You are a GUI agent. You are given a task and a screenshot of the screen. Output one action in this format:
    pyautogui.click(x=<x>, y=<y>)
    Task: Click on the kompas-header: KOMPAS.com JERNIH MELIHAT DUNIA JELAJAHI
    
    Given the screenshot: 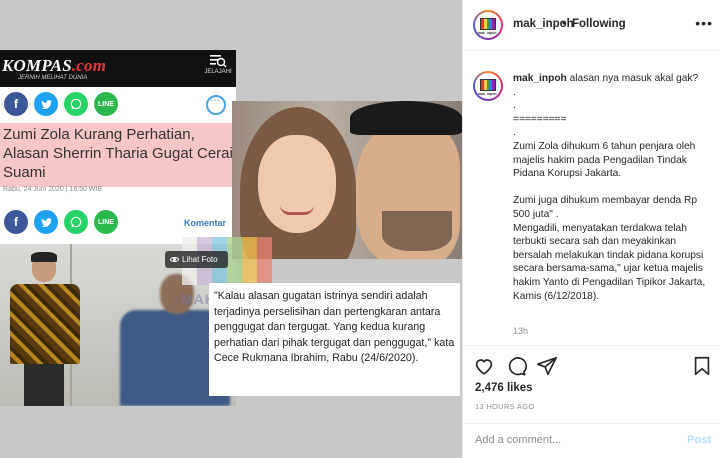 What is the action you would take?
    pyautogui.click(x=118, y=68)
    